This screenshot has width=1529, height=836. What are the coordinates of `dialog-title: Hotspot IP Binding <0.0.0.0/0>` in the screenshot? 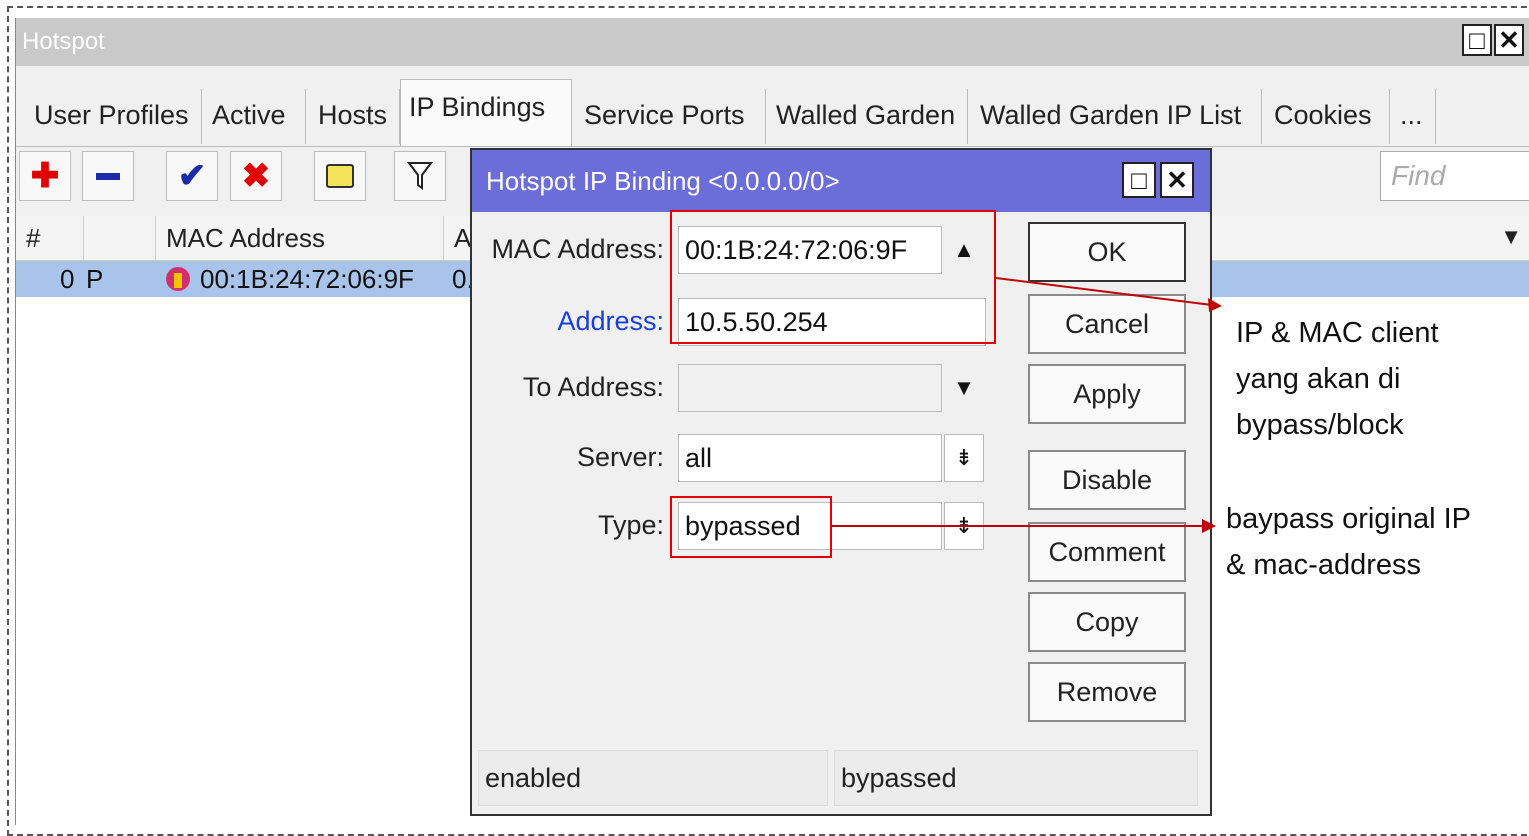 It's located at (841, 181).